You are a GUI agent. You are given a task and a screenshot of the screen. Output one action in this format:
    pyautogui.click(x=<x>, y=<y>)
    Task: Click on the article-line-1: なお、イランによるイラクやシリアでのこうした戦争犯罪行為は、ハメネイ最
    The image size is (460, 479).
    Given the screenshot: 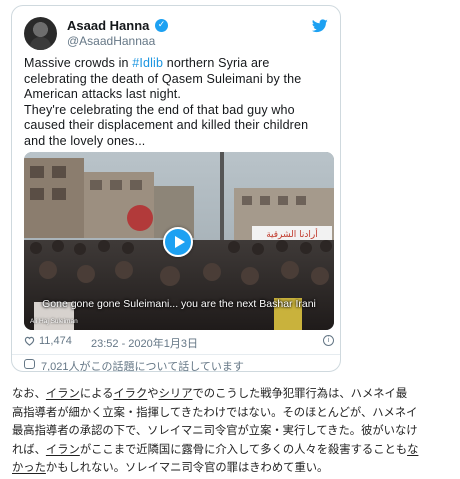 What is the action you would take?
    pyautogui.click(x=232, y=394)
    